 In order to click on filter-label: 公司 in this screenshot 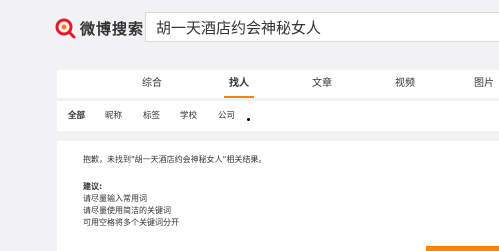, I will do `click(227, 116)`.